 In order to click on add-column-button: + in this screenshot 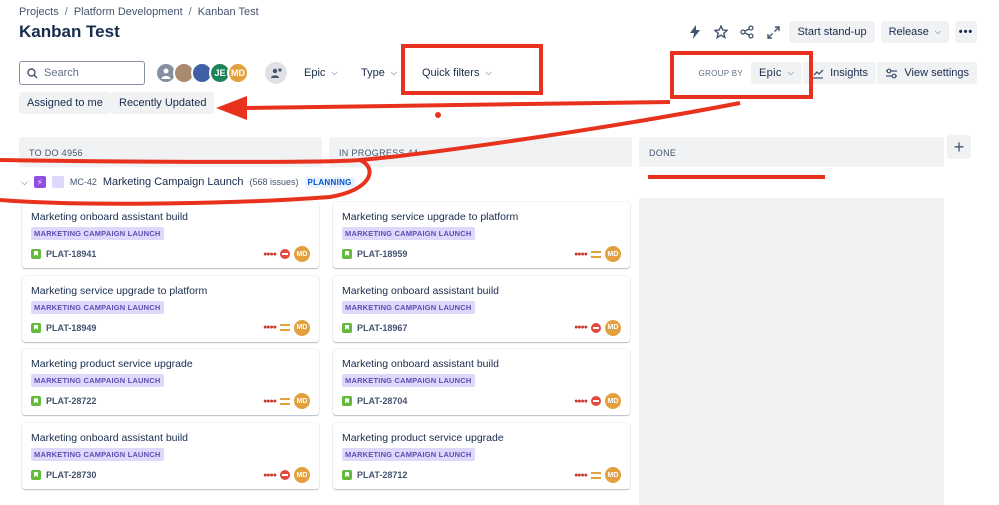, I will do `click(959, 147)`.